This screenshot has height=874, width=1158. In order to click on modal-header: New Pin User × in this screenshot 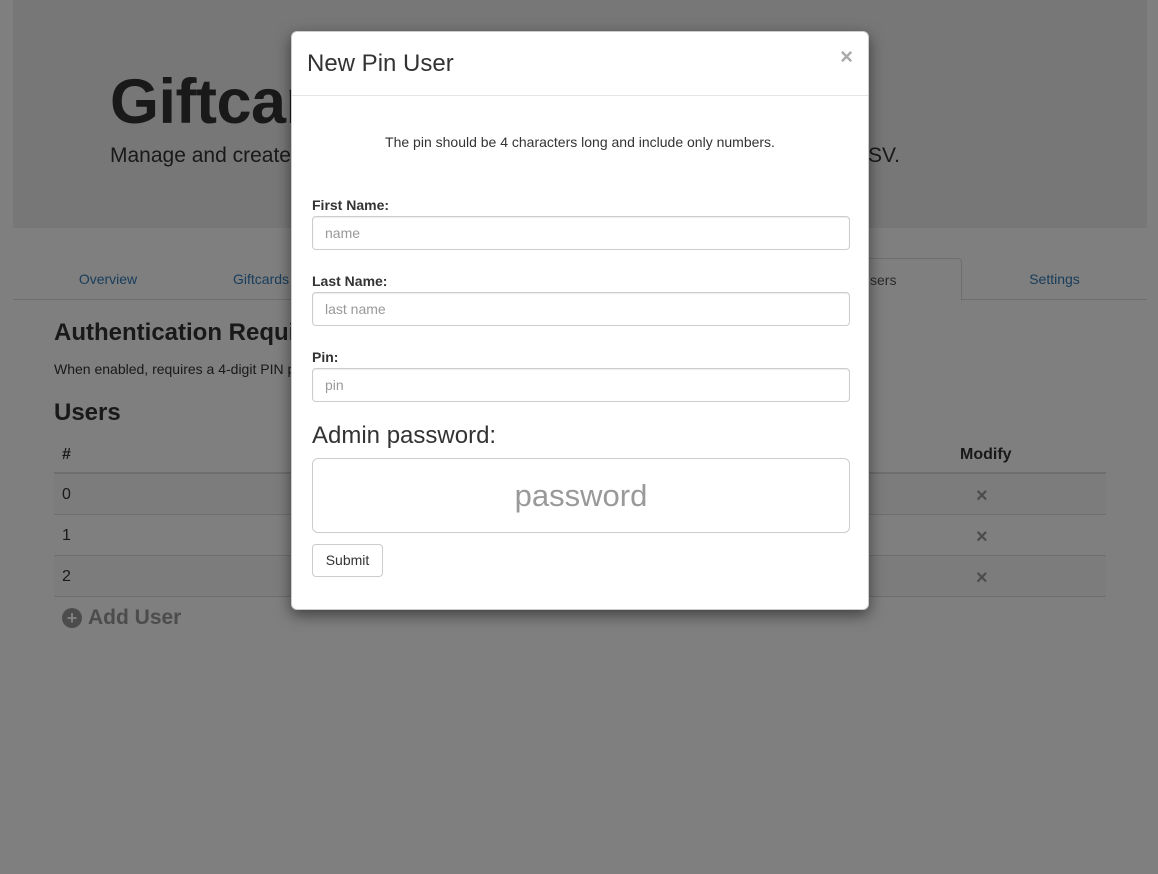, I will do `click(580, 64)`.